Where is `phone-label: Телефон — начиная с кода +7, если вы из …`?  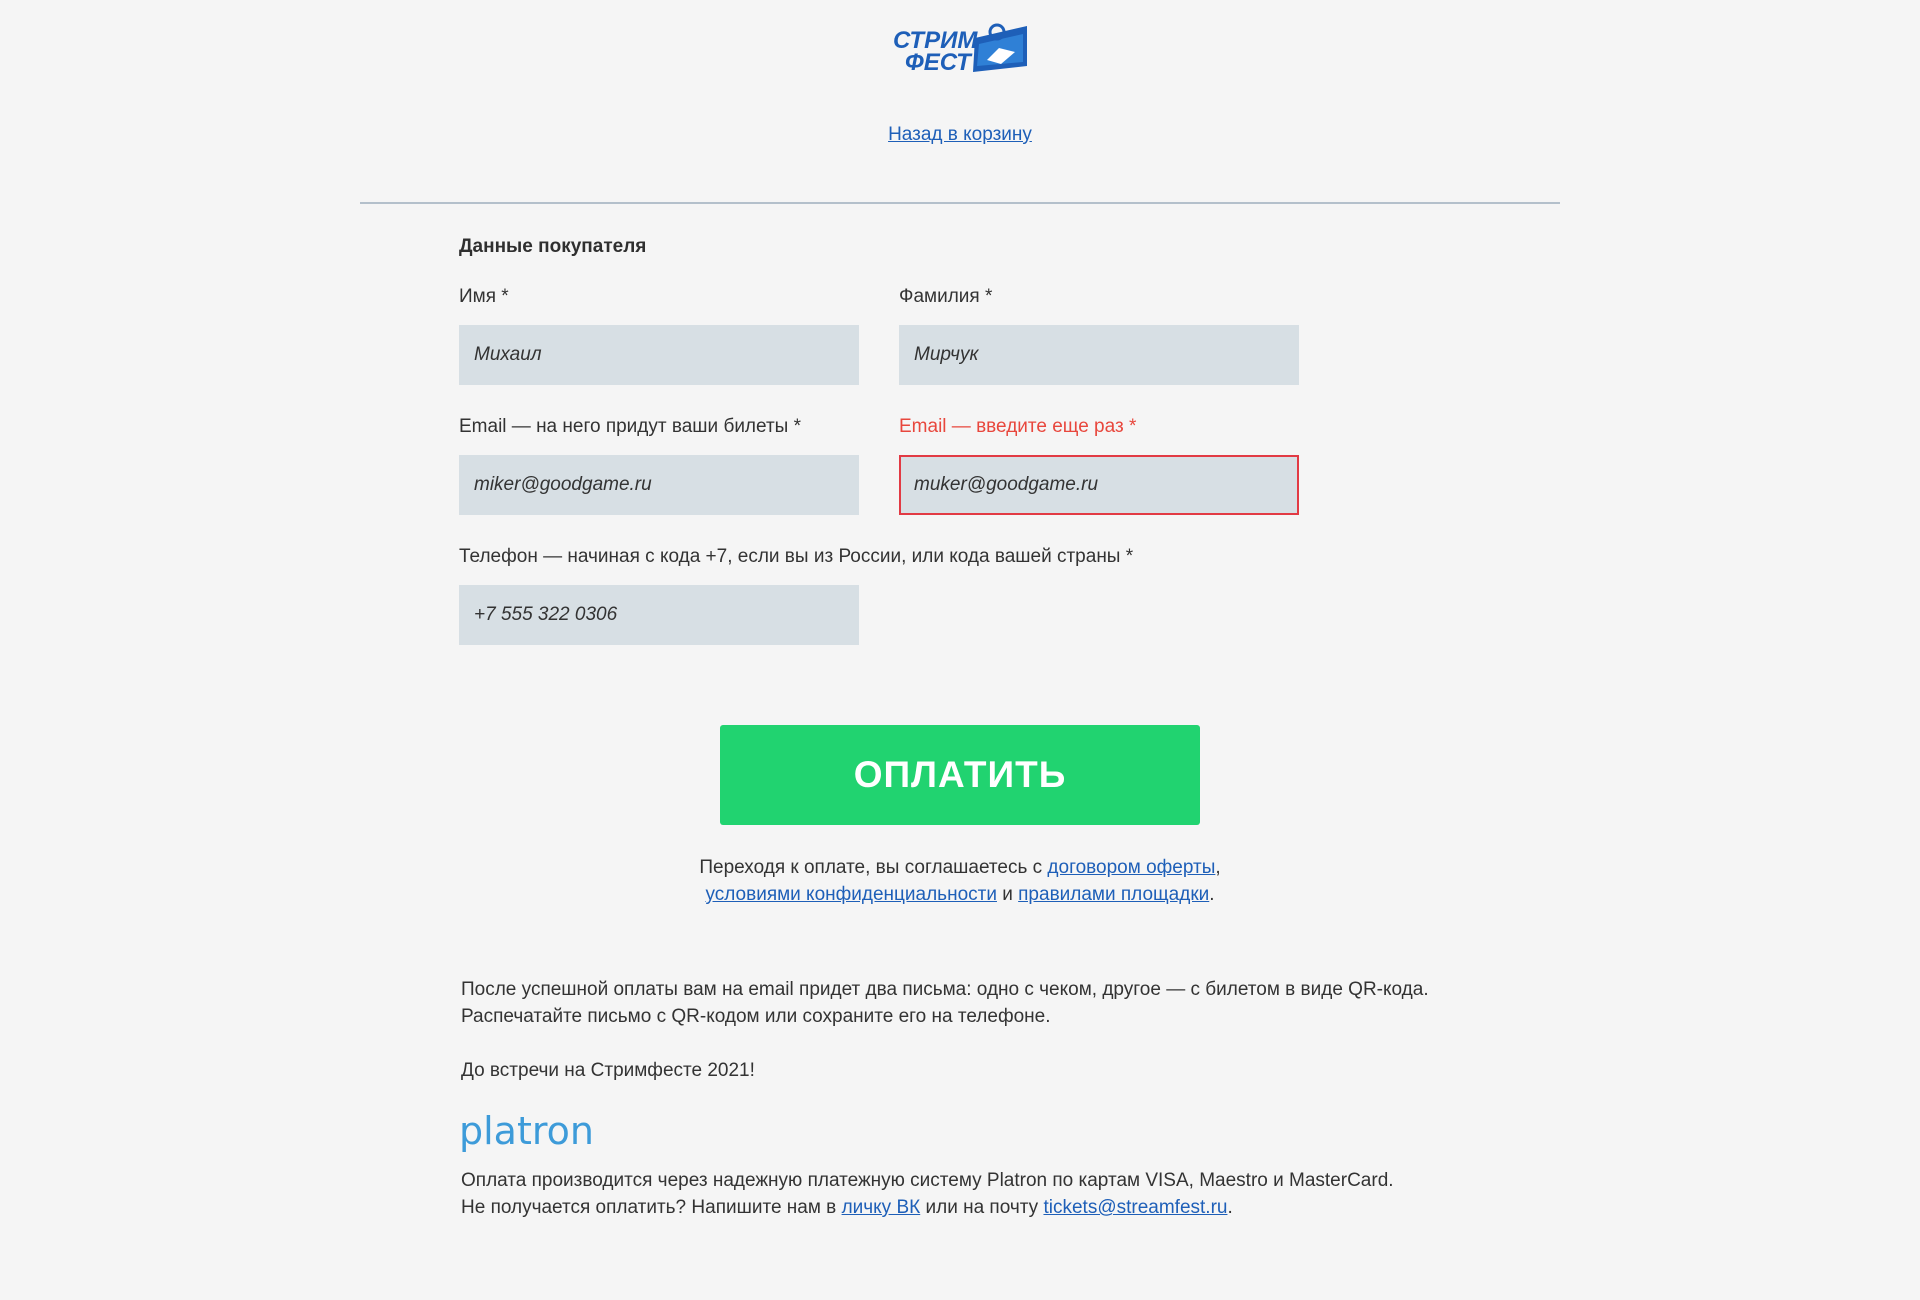 phone-label: Телефон — начиная с кода +7, если вы из … is located at coordinates (796, 556).